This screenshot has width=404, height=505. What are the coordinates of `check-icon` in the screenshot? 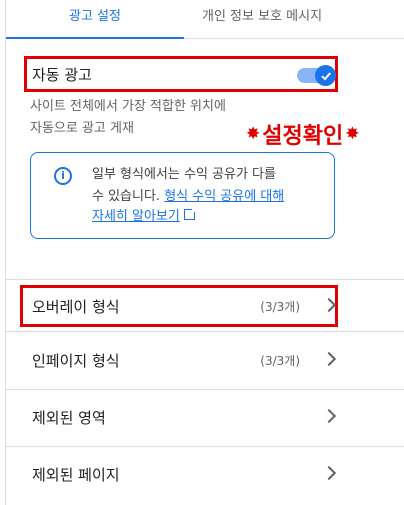 It's located at (325, 75).